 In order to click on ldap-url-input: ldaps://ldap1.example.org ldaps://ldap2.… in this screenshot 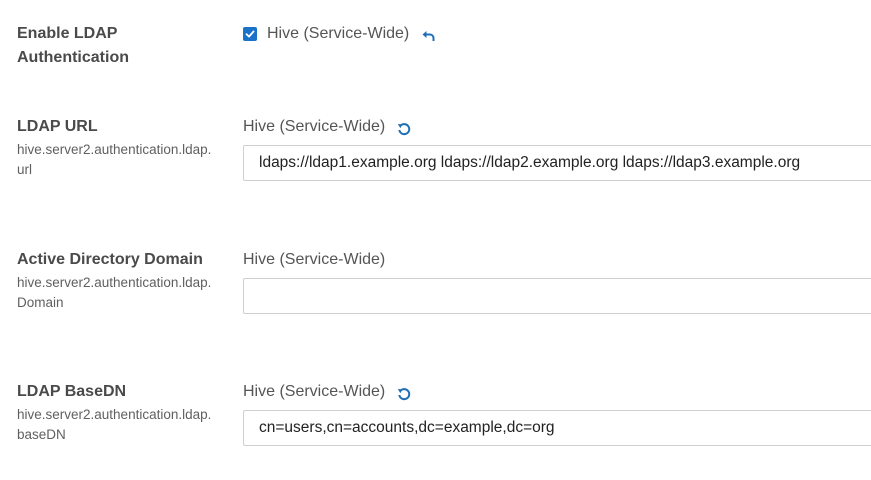, I will do `click(557, 163)`.